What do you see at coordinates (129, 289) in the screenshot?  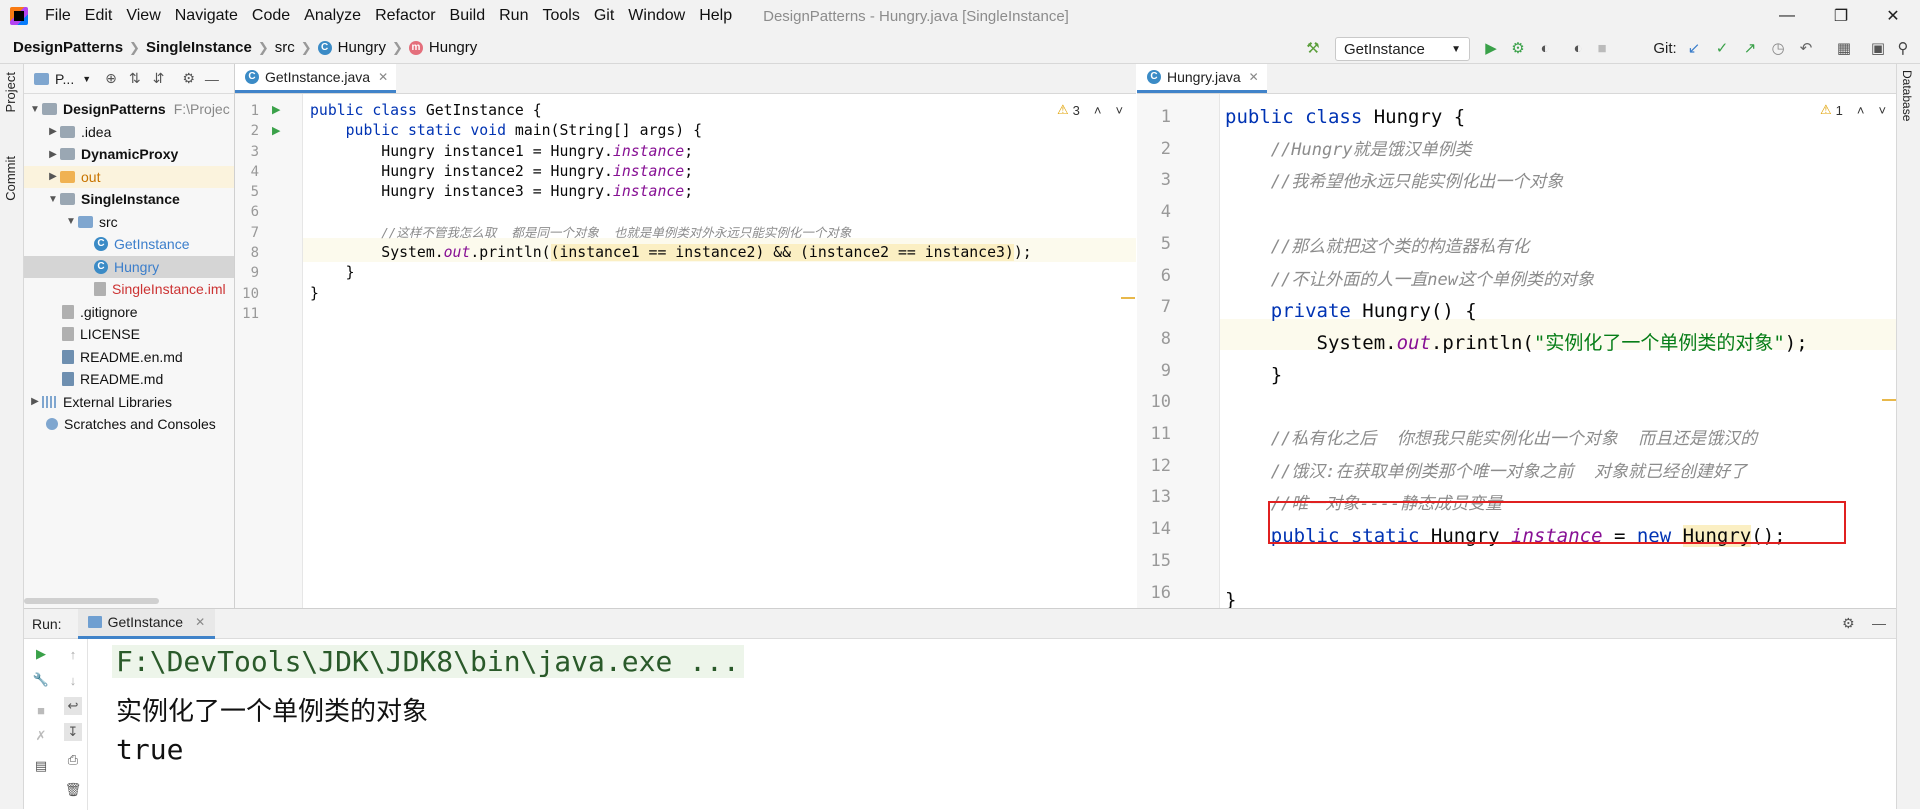 I see `tree-item-iml: SingleInstance.iml` at bounding box center [129, 289].